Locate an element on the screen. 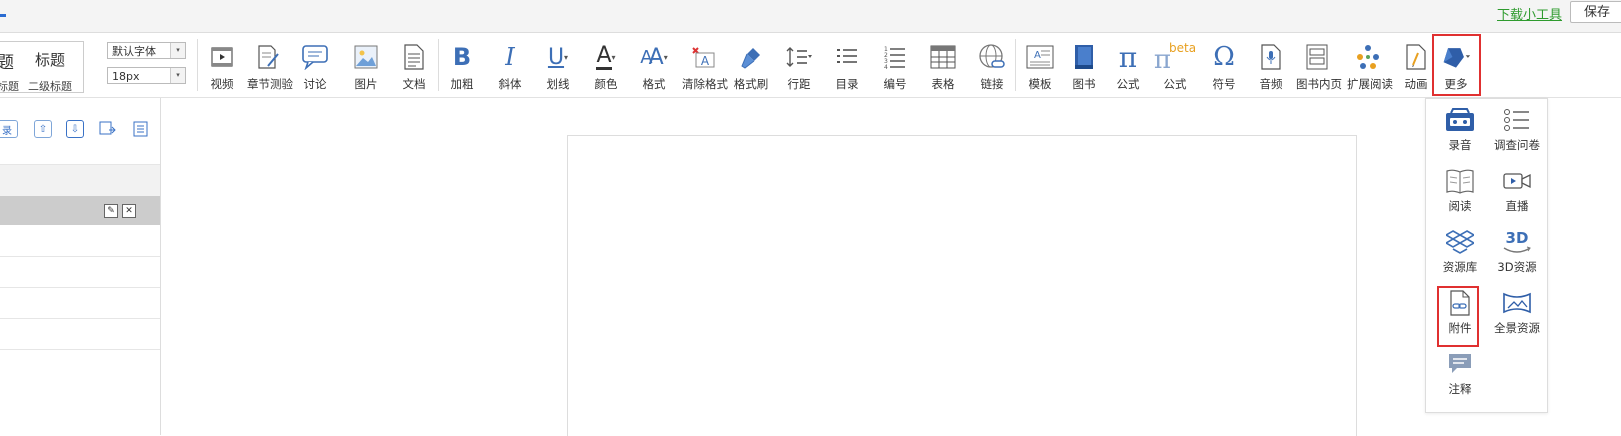 The height and width of the screenshot is (436, 1621). template-button: A 模板 is located at coordinates (1040, 65).